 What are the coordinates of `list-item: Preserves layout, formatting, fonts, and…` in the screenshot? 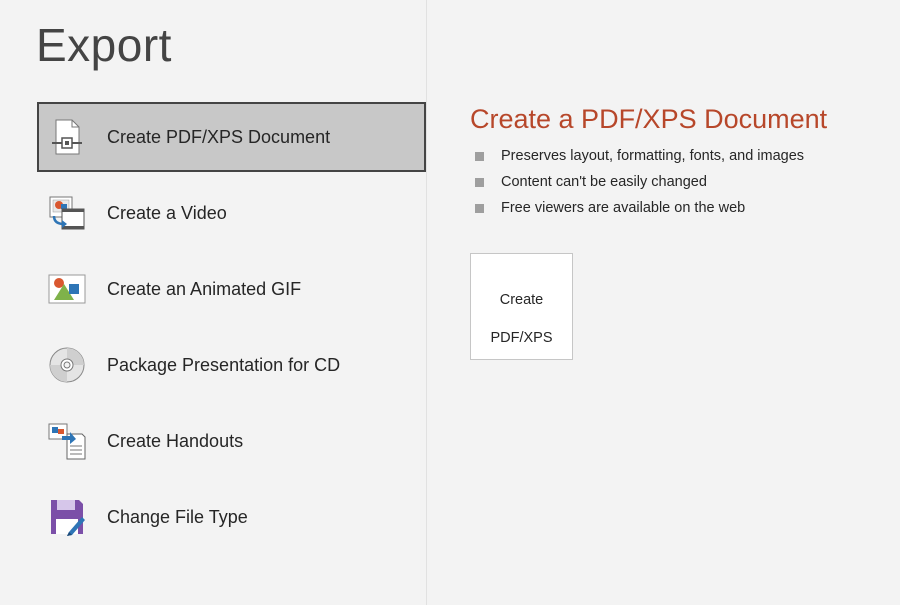 It's located at (680, 156).